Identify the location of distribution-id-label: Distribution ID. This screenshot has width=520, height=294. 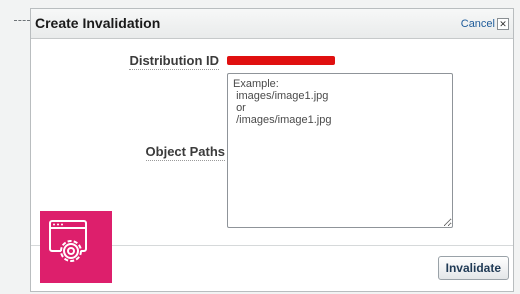
(174, 61).